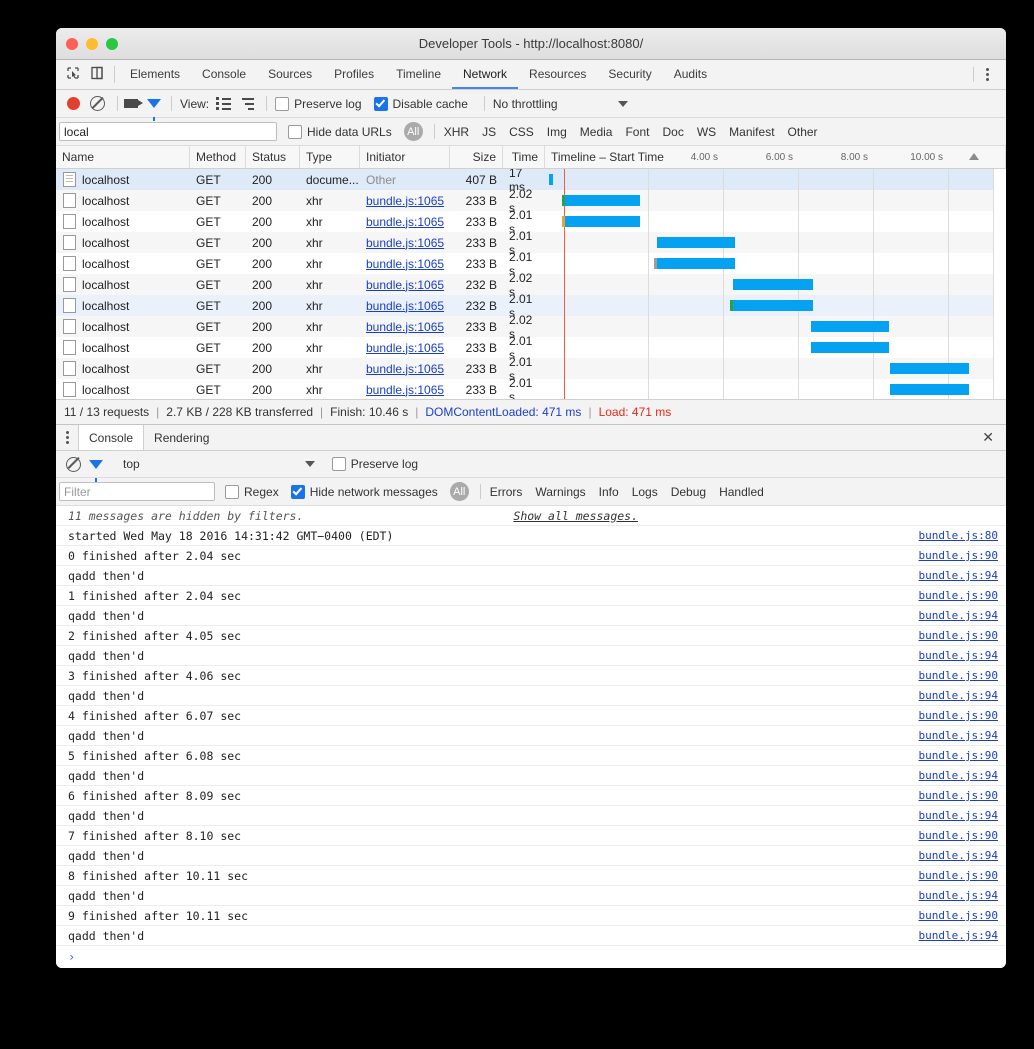 The image size is (1034, 1049). I want to click on filter-type-all: All, so click(413, 131).